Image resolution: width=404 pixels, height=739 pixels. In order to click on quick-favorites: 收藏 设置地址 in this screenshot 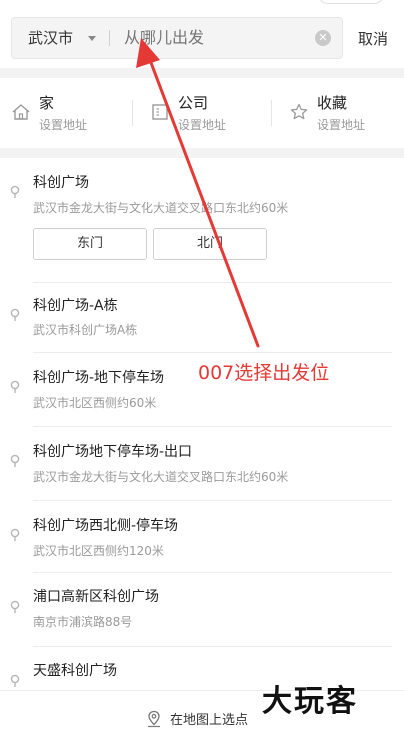, I will do `click(344, 114)`.